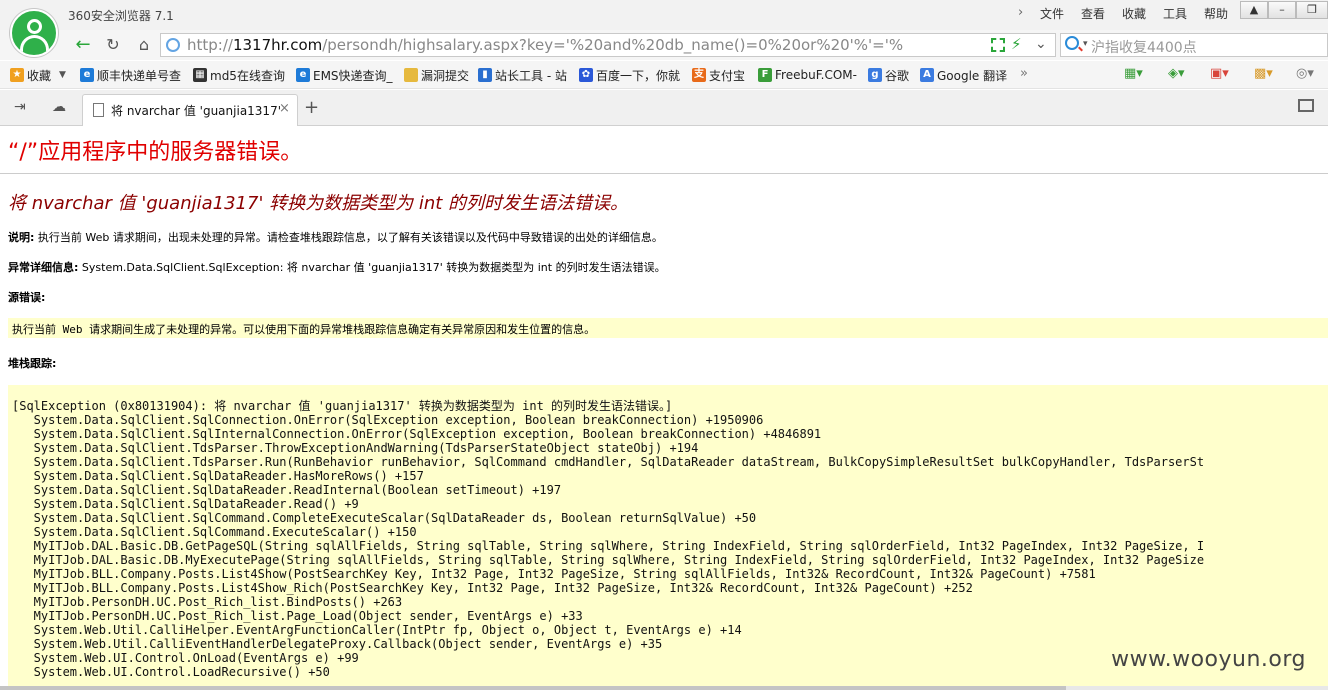 This screenshot has width=1328, height=690. What do you see at coordinates (17, 75) in the screenshot?
I see `star-icon: ★` at bounding box center [17, 75].